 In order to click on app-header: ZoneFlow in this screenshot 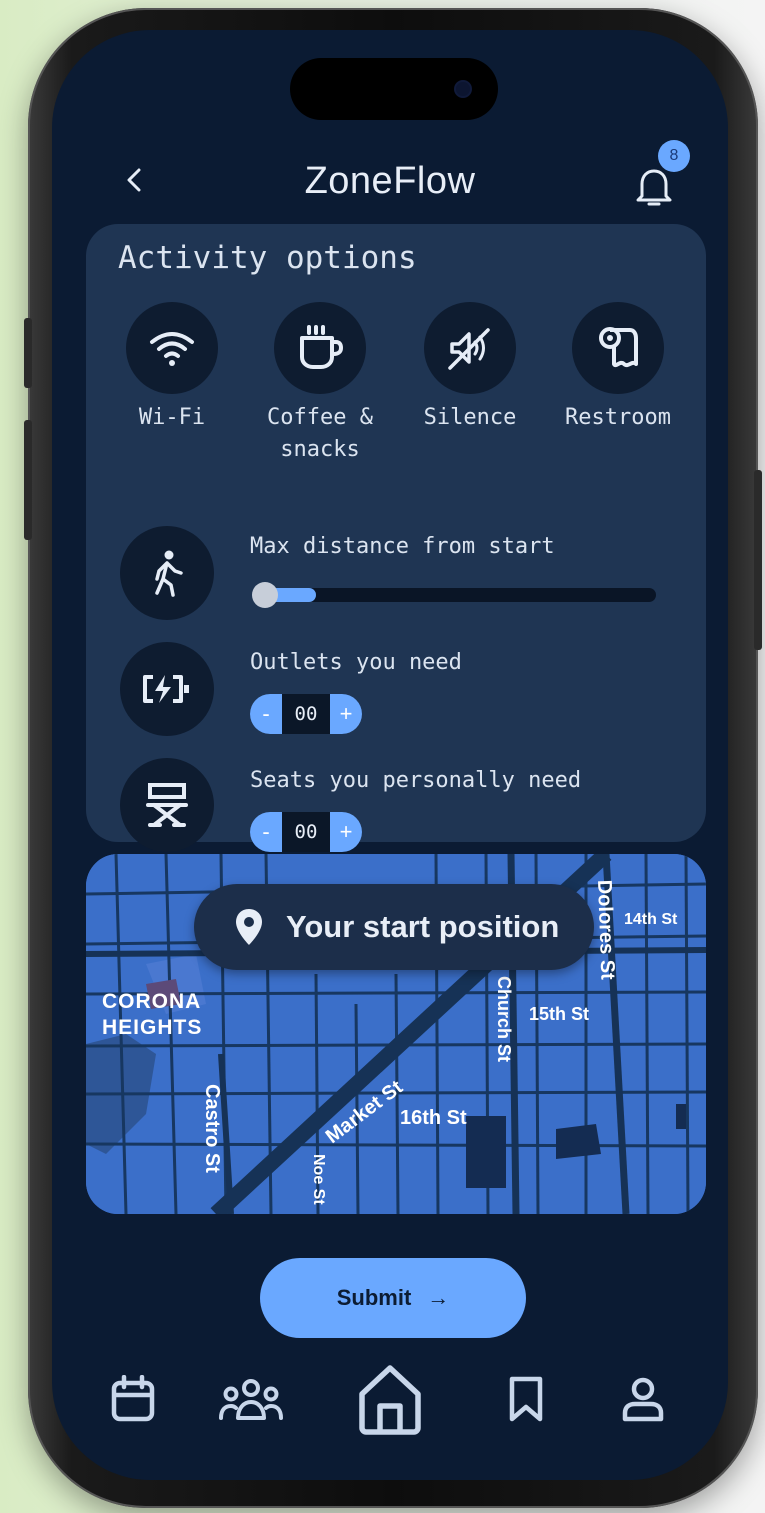, I will do `click(390, 182)`.